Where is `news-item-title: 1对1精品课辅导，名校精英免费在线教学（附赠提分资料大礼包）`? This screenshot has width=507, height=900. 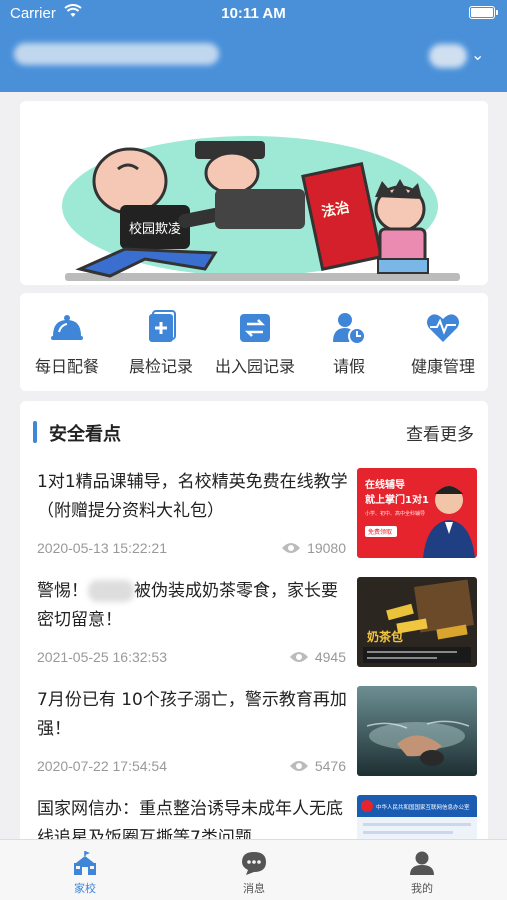 news-item-title: 1对1精品课辅导，名校精英免费在线教学（附赠提分资料大礼包） is located at coordinates (192, 496).